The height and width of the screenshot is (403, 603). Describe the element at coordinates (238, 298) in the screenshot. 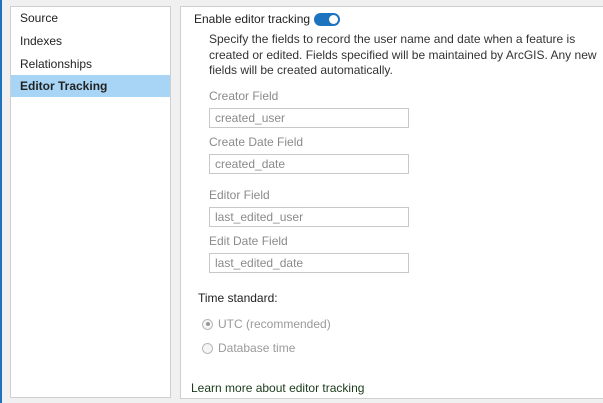

I see `time-standard-label: Time standard:` at that location.